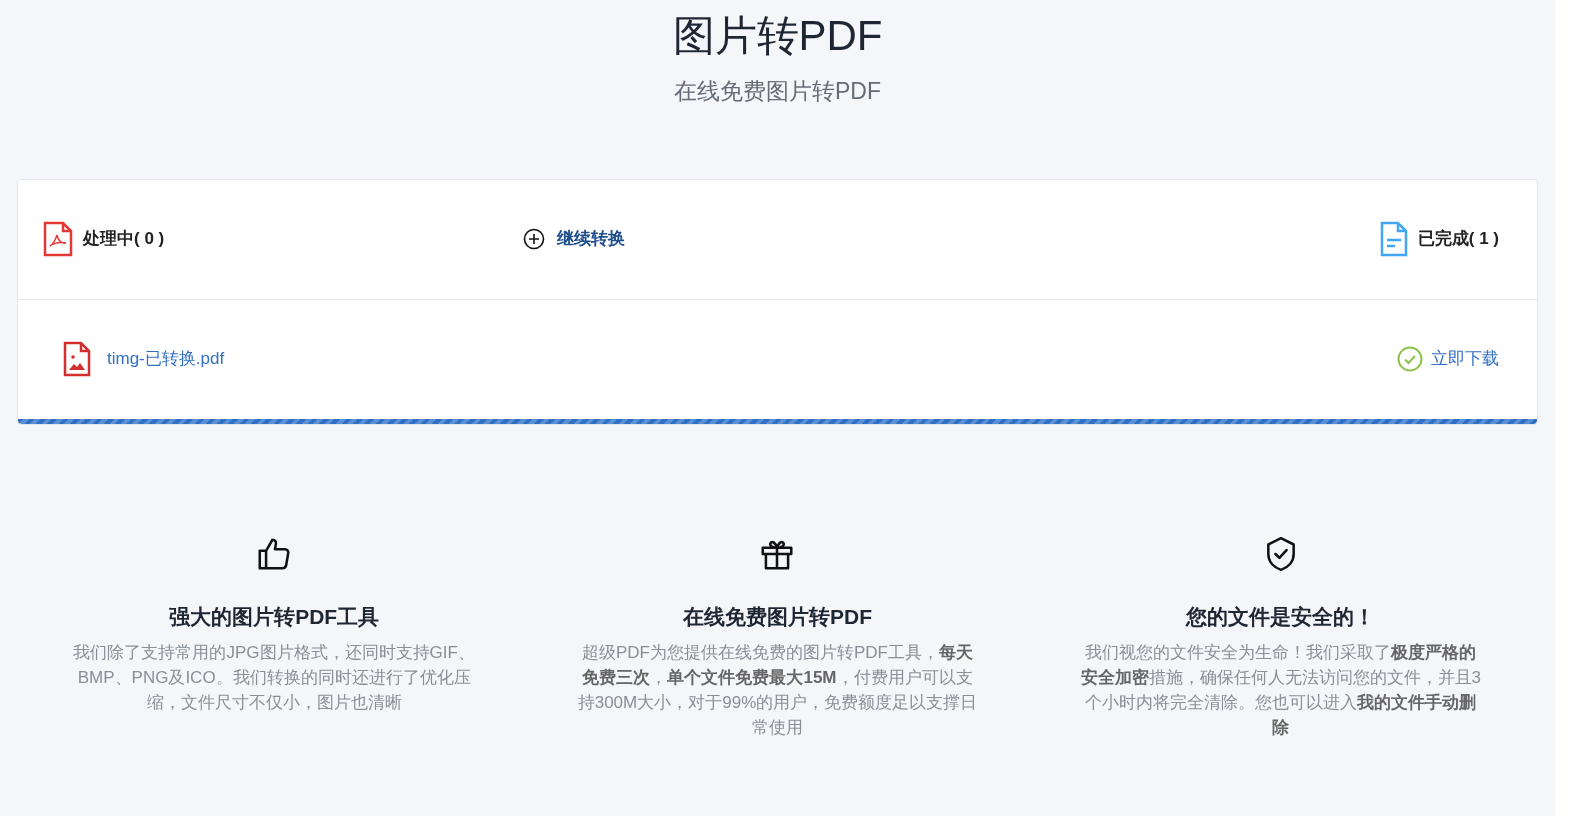 This screenshot has height=816, width=1575. Describe the element at coordinates (574, 239) in the screenshot. I see `continue-convert-button: 继续转换` at that location.